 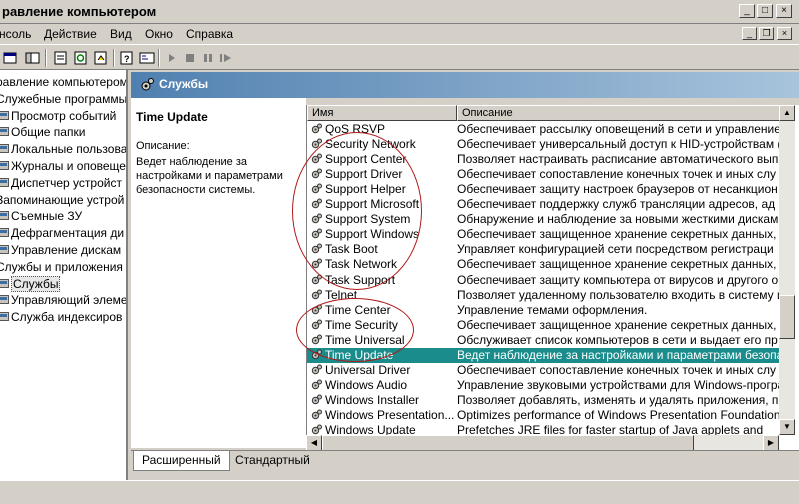 I want to click on tree-item: Общие папки, so click(x=42, y=132).